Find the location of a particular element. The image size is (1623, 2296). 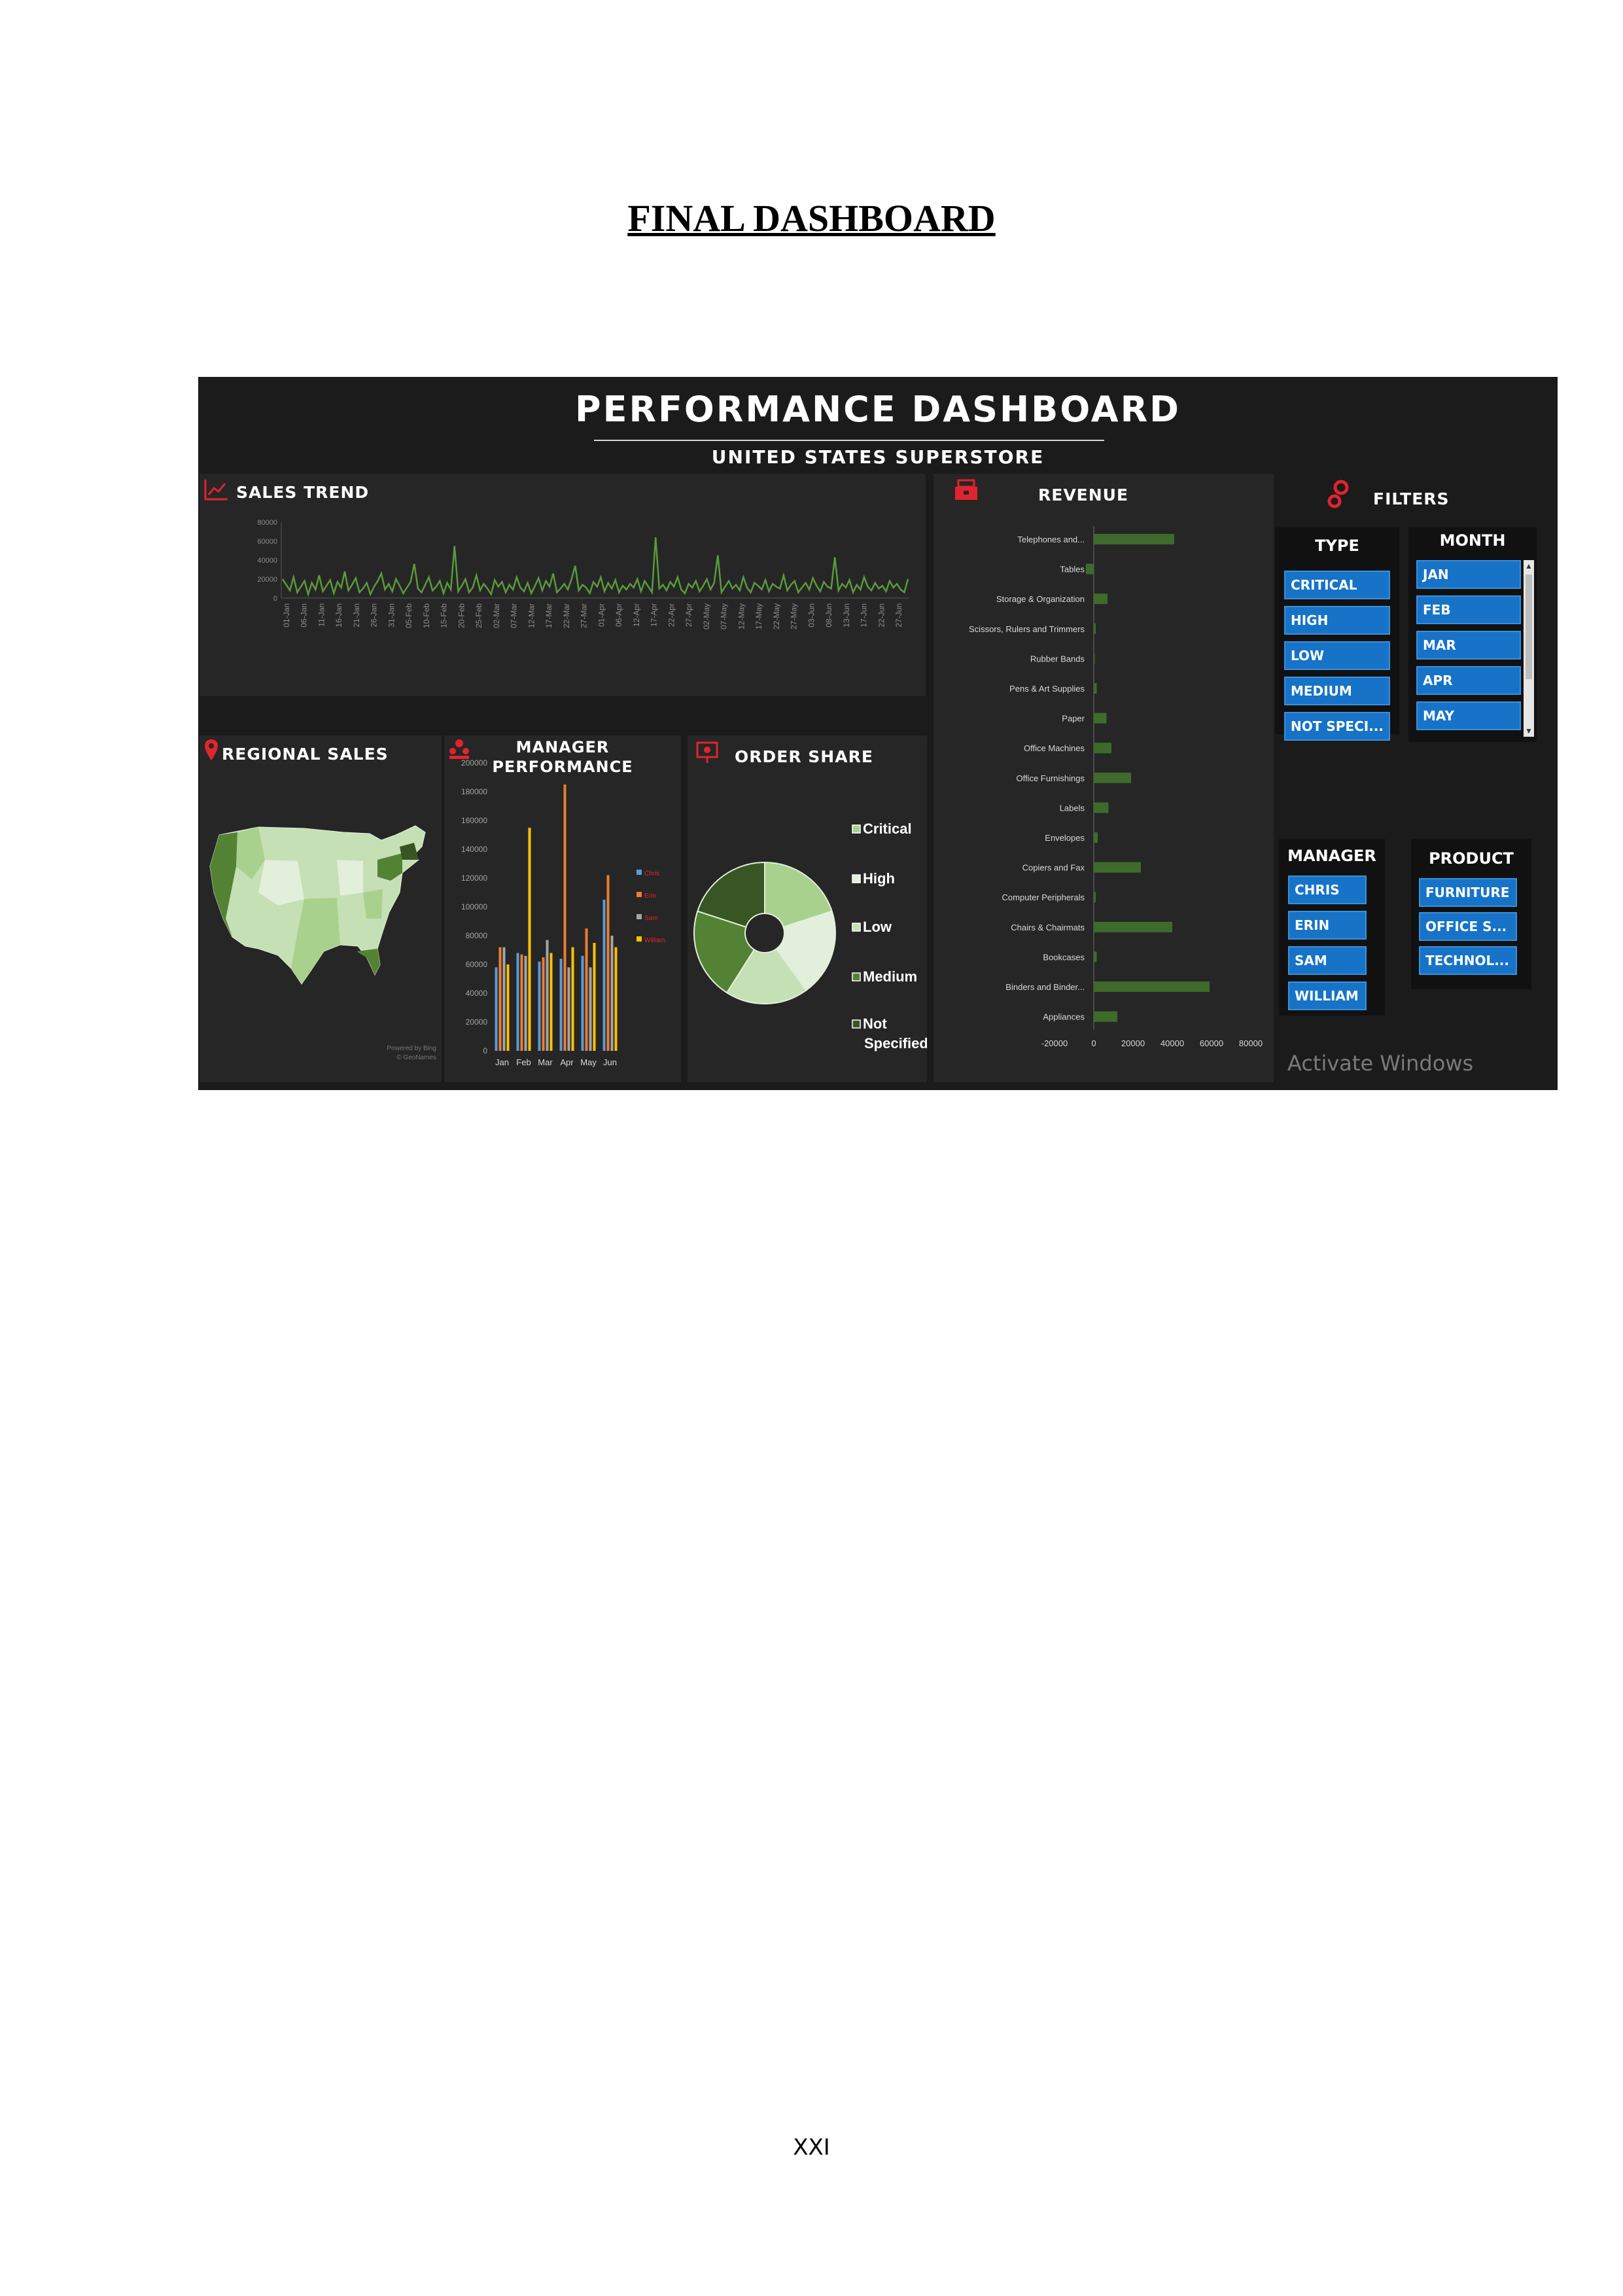

title-divider is located at coordinates (849, 441).